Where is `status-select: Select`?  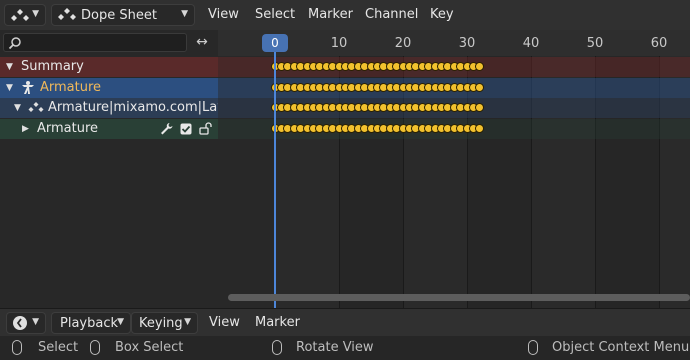 status-select: Select is located at coordinates (58, 347).